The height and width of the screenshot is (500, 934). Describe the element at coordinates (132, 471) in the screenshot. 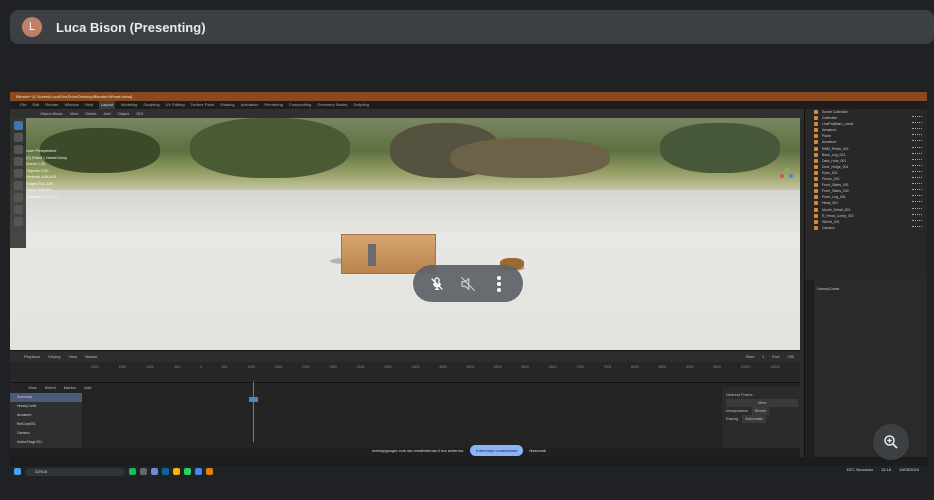

I see `spotify-icon` at that location.